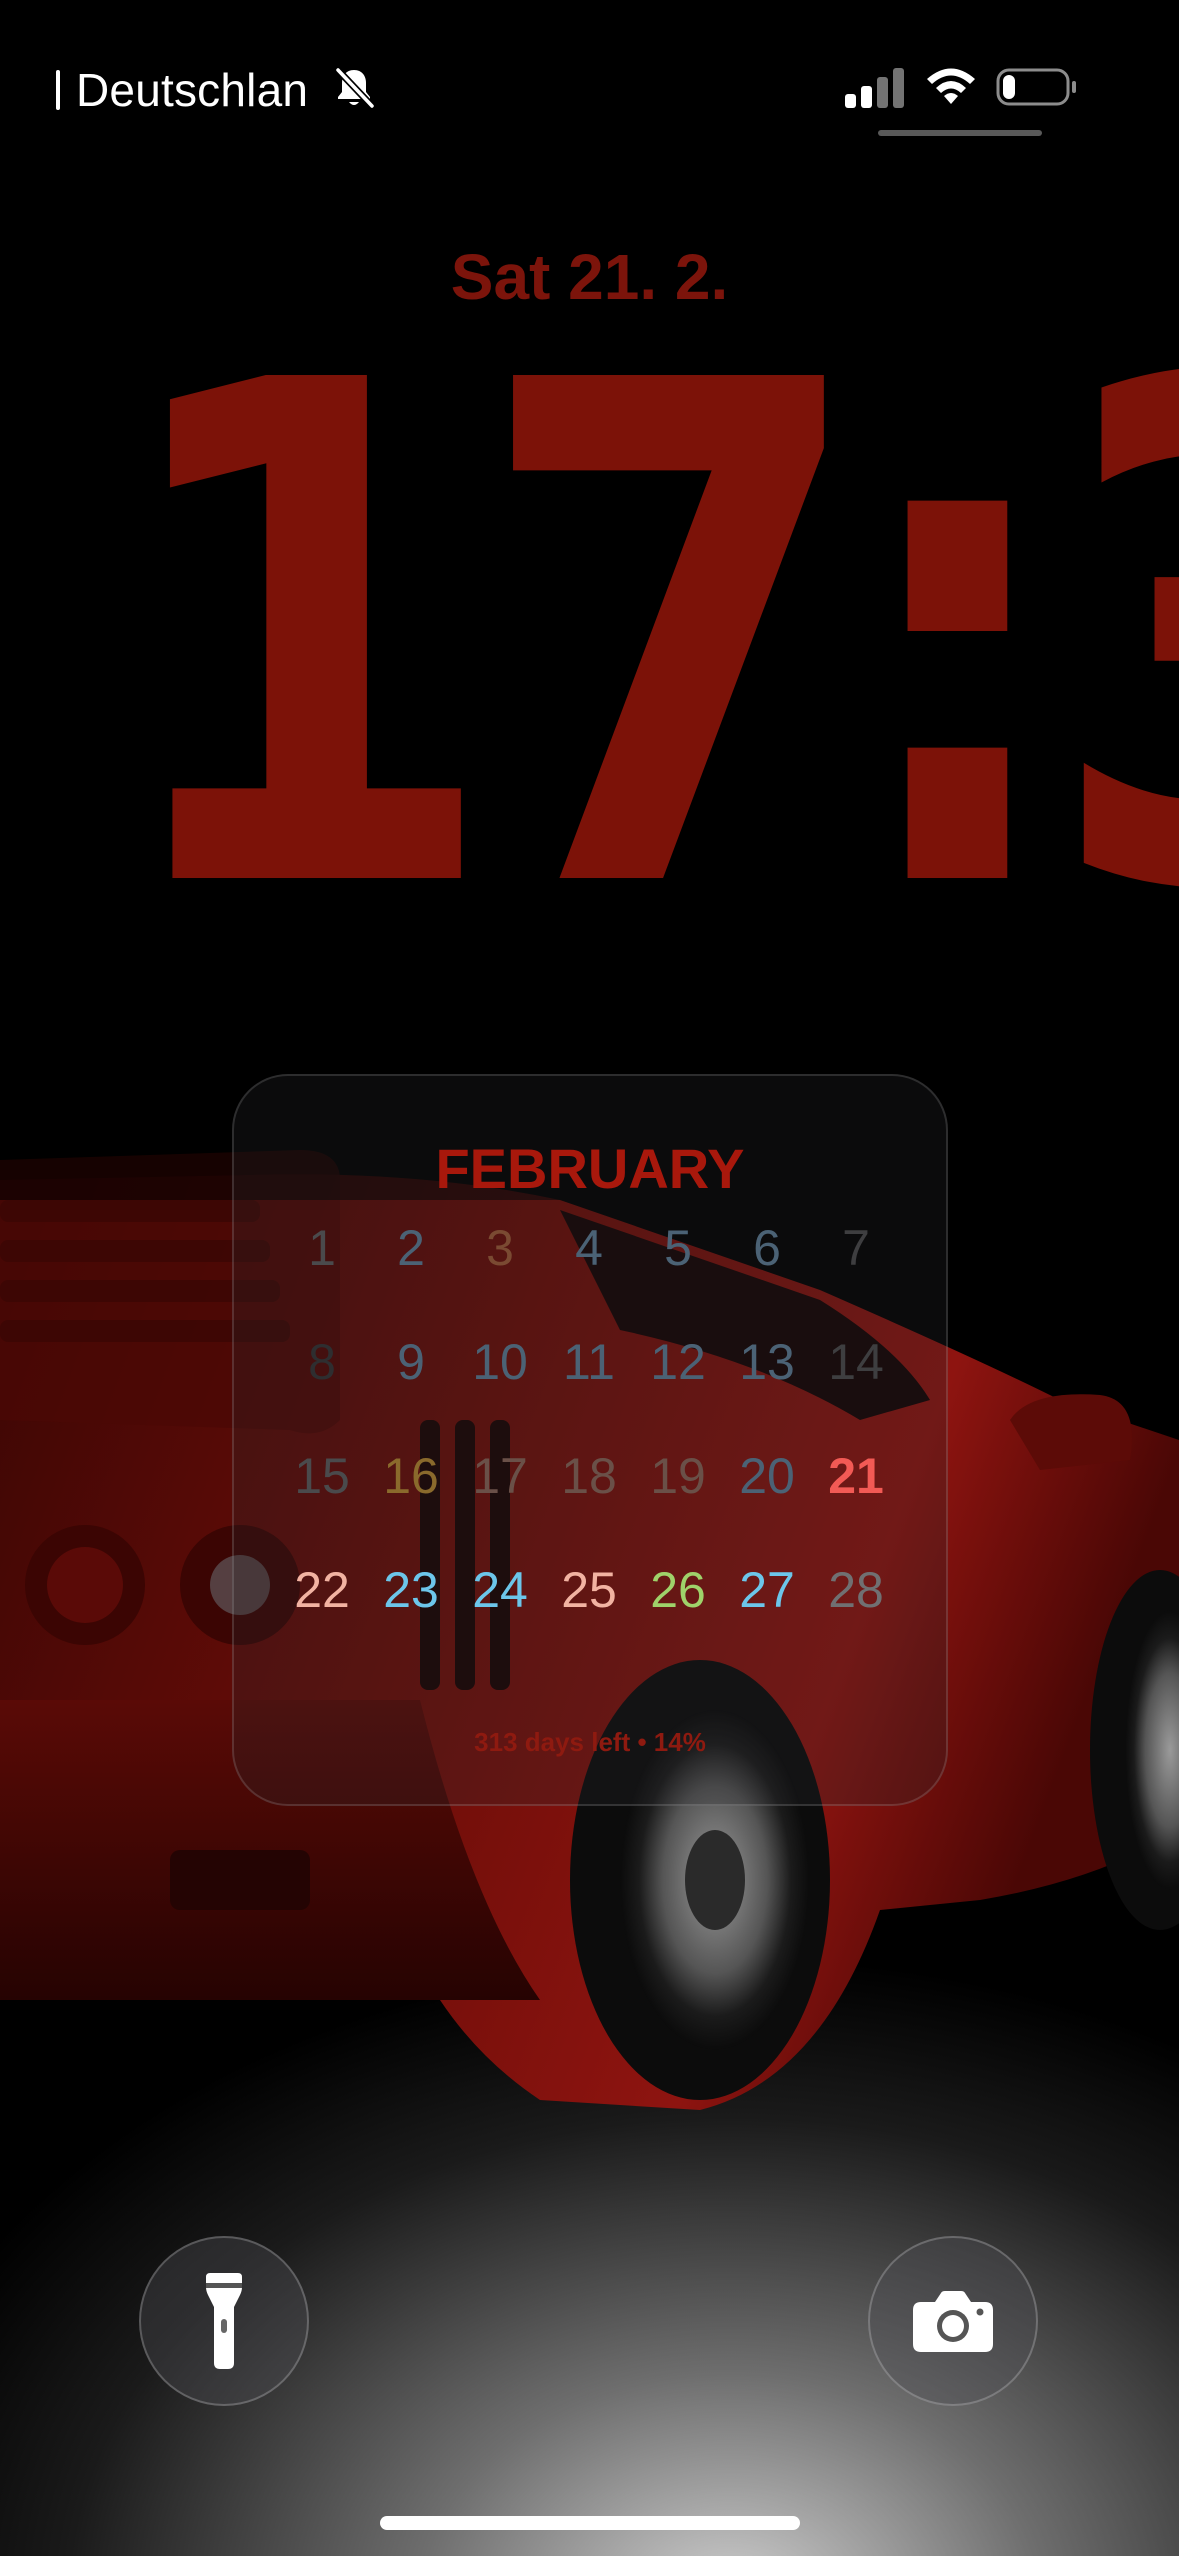 Image resolution: width=1179 pixels, height=2556 pixels. What do you see at coordinates (590, 2523) in the screenshot?
I see `home-indicator` at bounding box center [590, 2523].